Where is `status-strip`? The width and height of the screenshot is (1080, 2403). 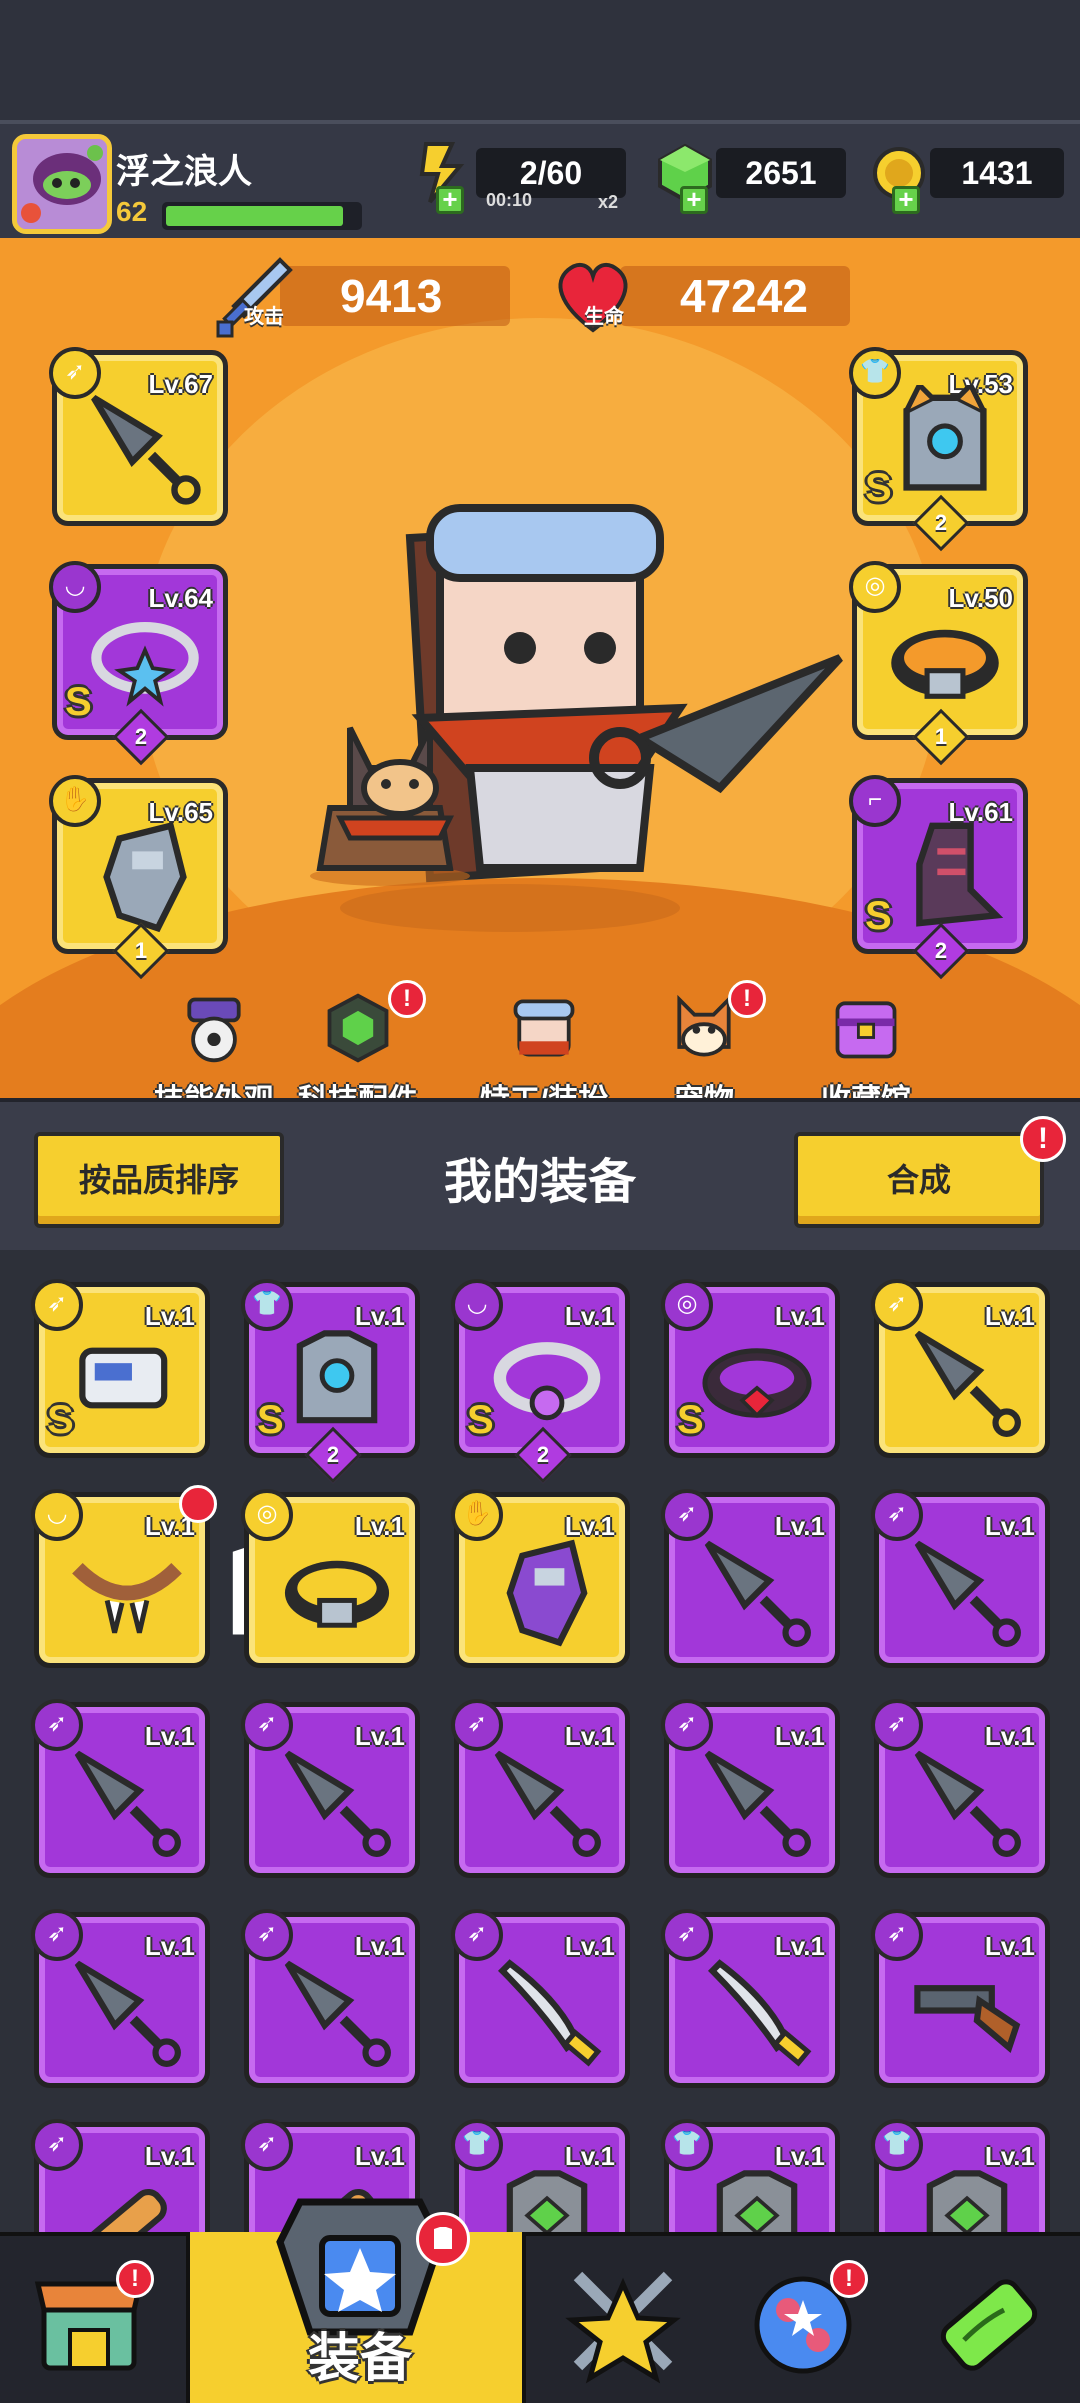 status-strip is located at coordinates (540, 60).